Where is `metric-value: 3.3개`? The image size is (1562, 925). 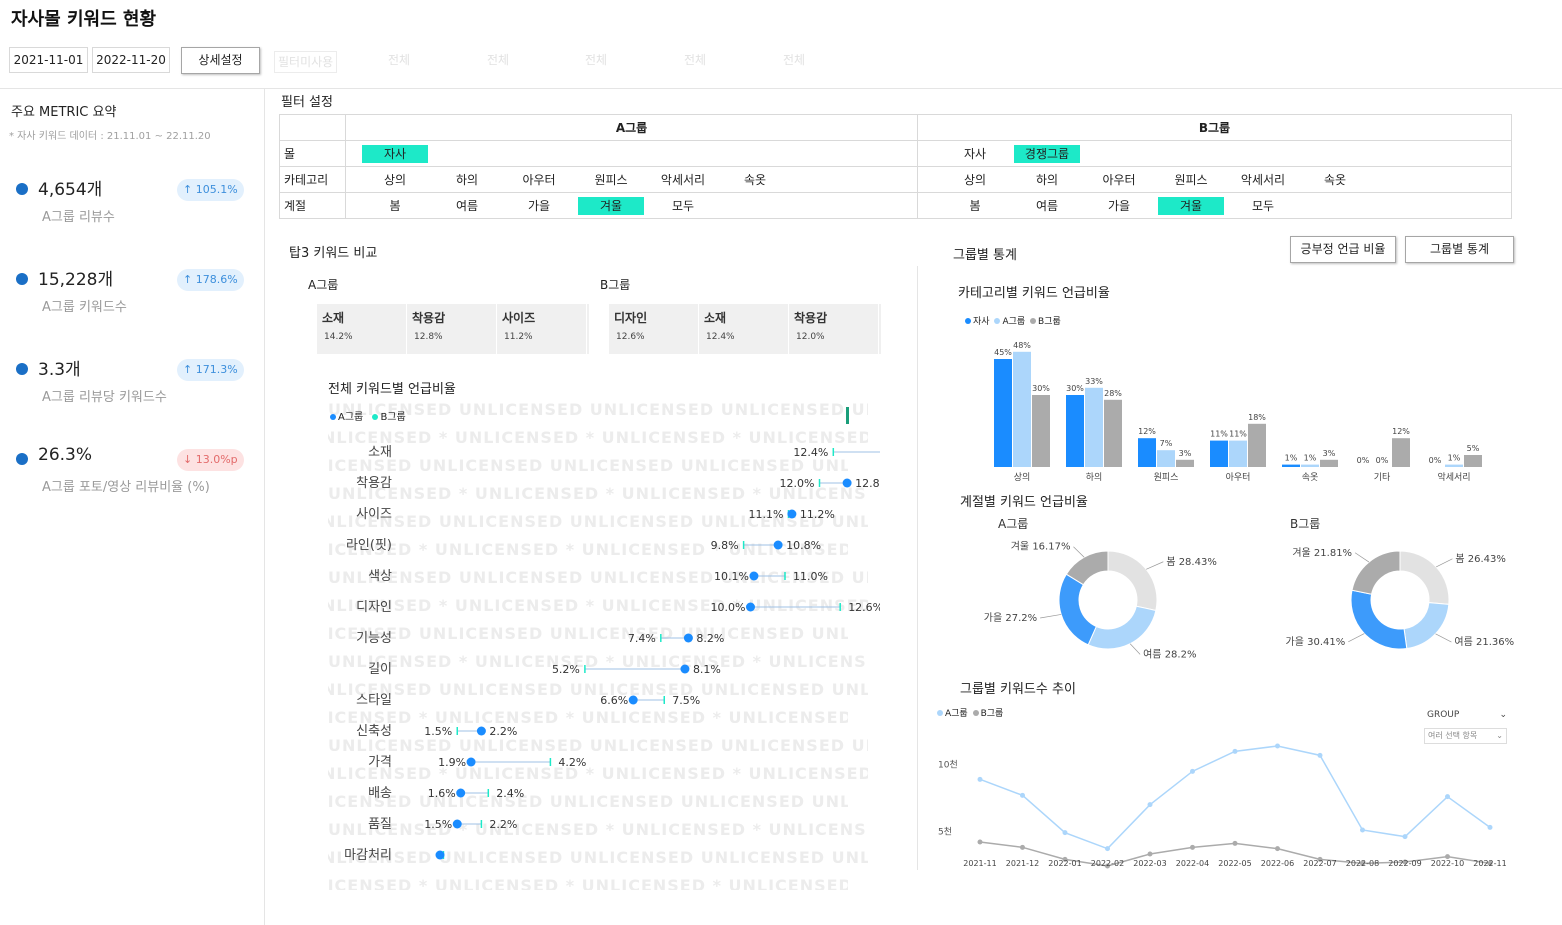 metric-value: 3.3개 is located at coordinates (59, 370).